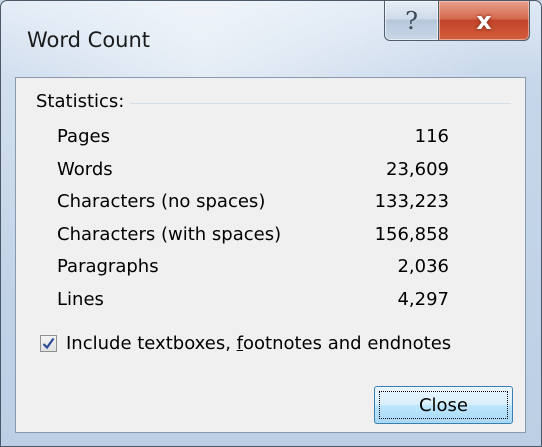 The width and height of the screenshot is (542, 447). Describe the element at coordinates (89, 40) in the screenshot. I see `window-title: Word Count` at that location.